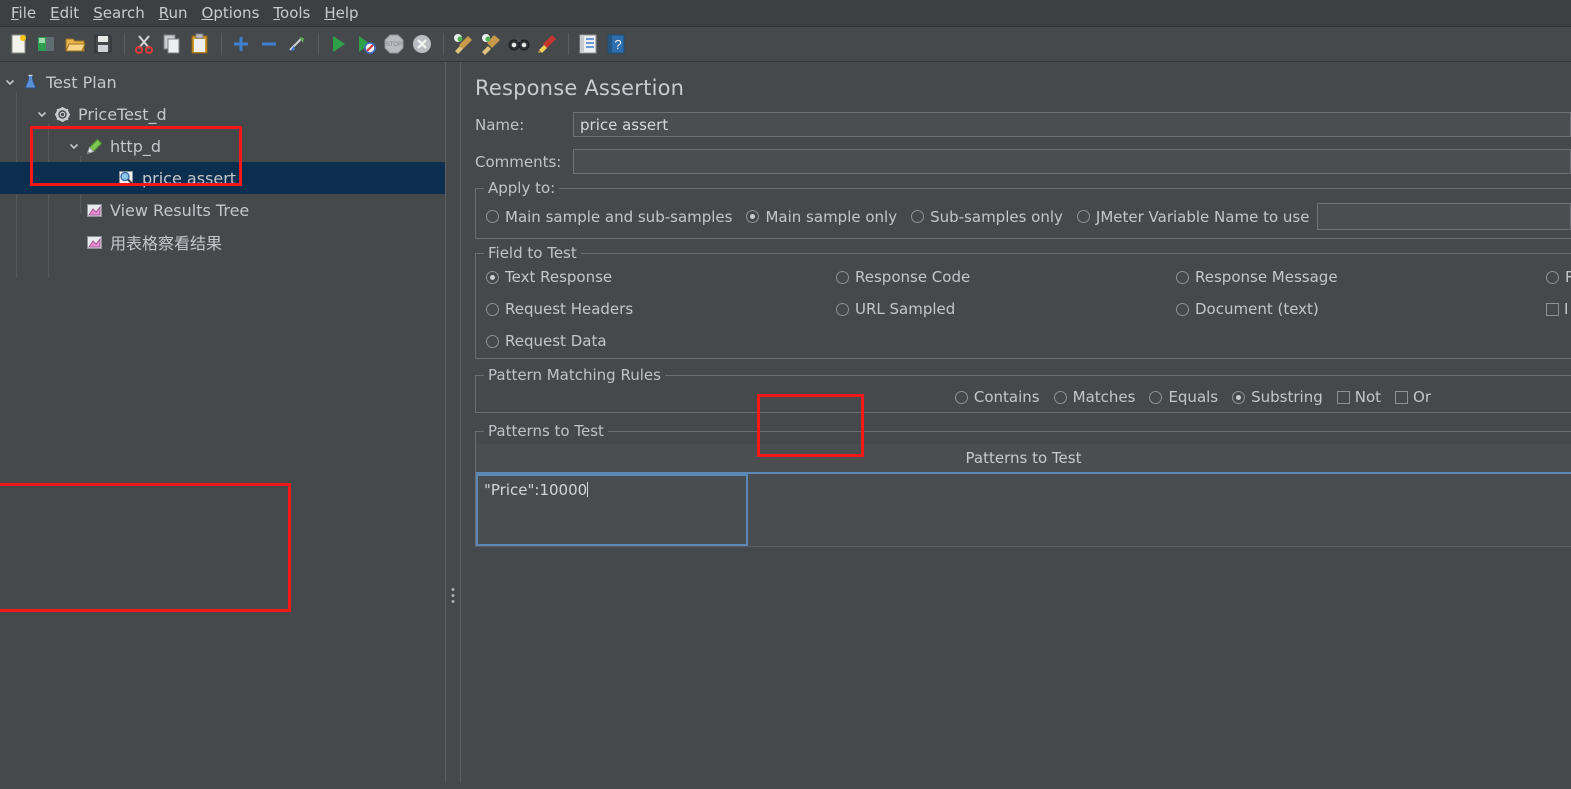 This screenshot has height=789, width=1571. Describe the element at coordinates (222, 242) in the screenshot. I see `tree-node-view-results-in-table: 用表格察看结果` at that location.